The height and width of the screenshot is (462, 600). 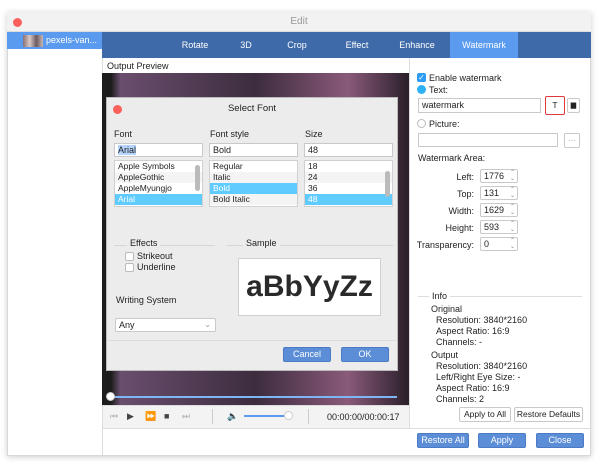 I want to click on size-input: 48, so click(x=348, y=150).